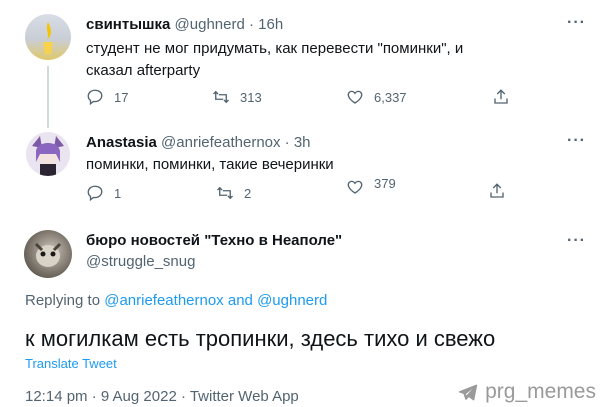 This screenshot has height=407, width=606. What do you see at coordinates (251, 97) in the screenshot?
I see `retweet-count: 313` at bounding box center [251, 97].